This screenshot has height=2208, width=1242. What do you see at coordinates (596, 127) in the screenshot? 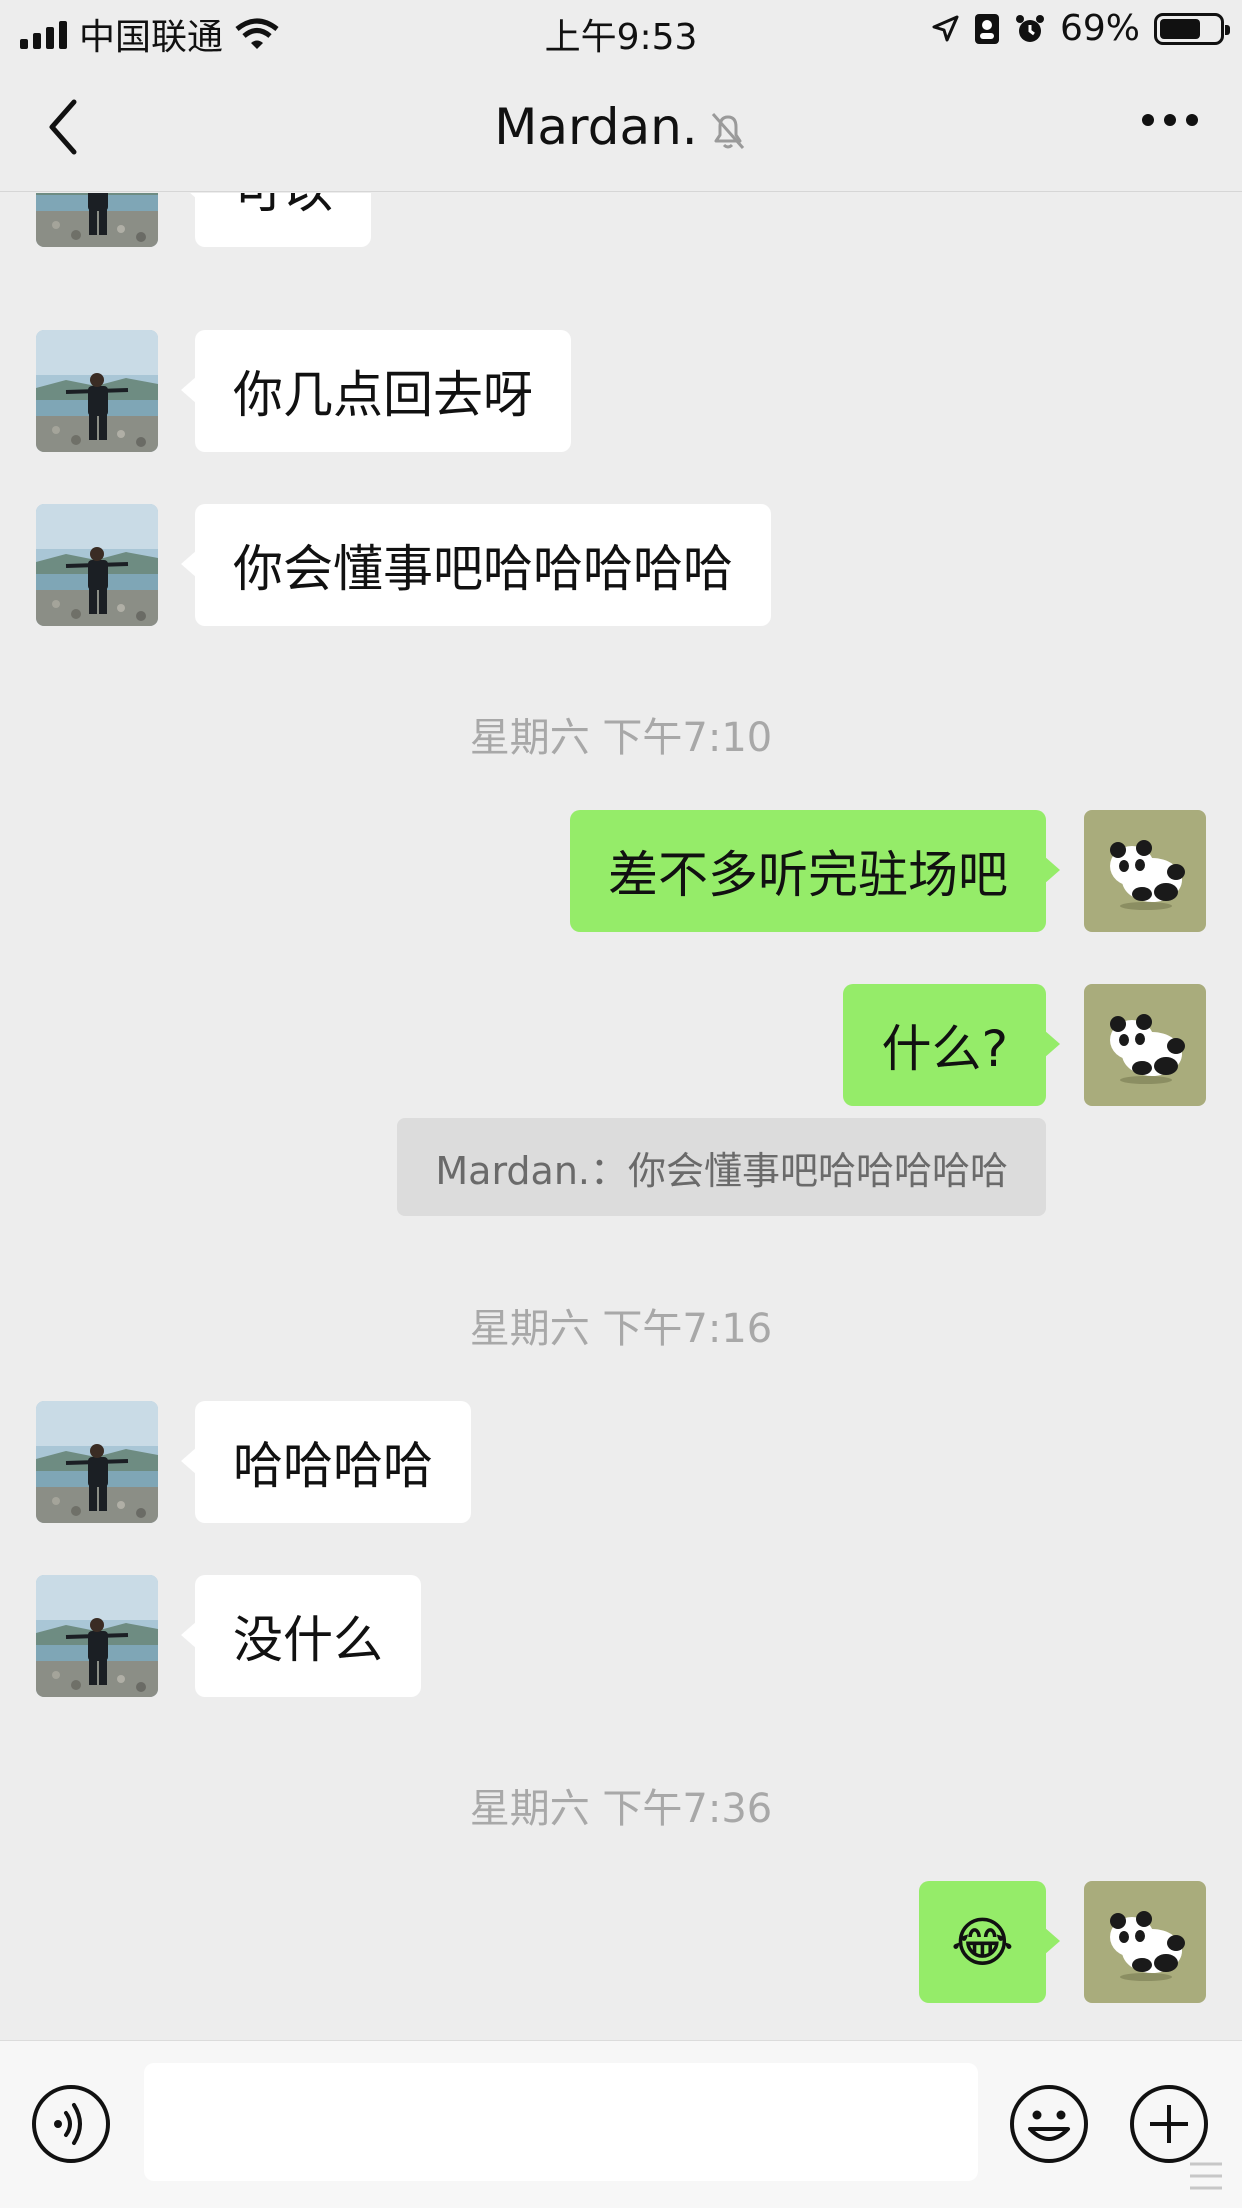
I see `chat-title-text: Mardan.` at bounding box center [596, 127].